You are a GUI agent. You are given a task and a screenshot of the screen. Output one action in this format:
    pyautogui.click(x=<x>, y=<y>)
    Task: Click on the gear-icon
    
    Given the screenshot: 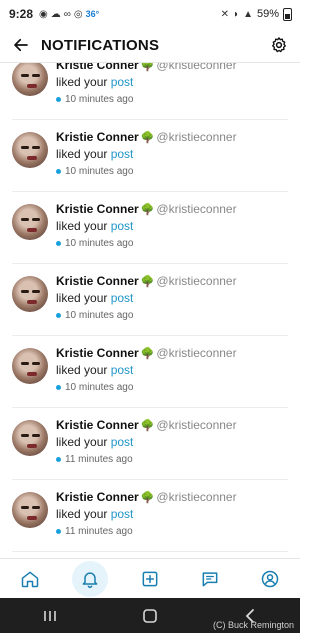 What is the action you would take?
    pyautogui.click(x=279, y=45)
    